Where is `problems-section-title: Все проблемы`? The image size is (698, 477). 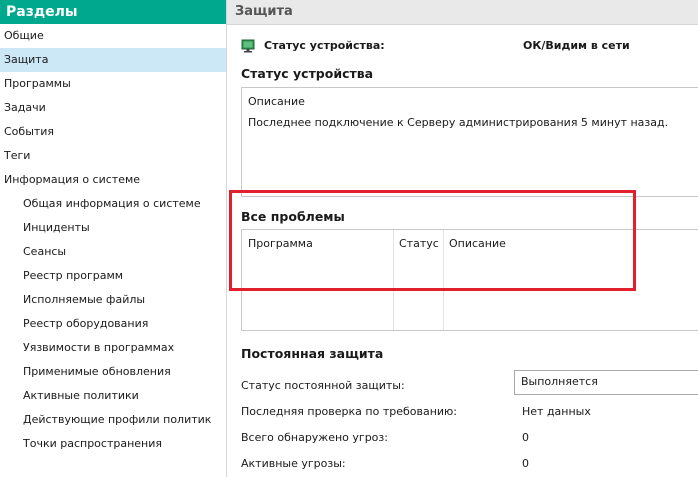
problems-section-title: Все проблемы is located at coordinates (293, 216).